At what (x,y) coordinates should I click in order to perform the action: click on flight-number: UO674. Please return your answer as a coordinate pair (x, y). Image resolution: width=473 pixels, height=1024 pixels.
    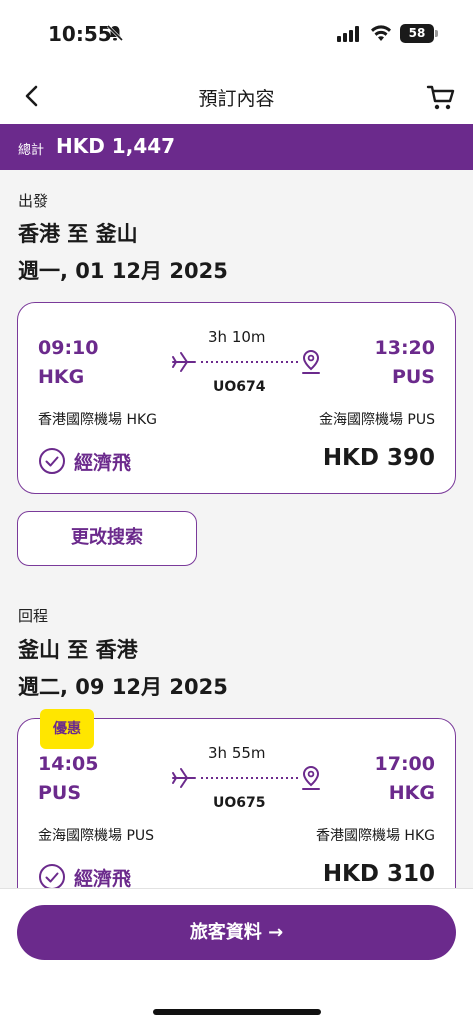
    Looking at the image, I should click on (239, 387).